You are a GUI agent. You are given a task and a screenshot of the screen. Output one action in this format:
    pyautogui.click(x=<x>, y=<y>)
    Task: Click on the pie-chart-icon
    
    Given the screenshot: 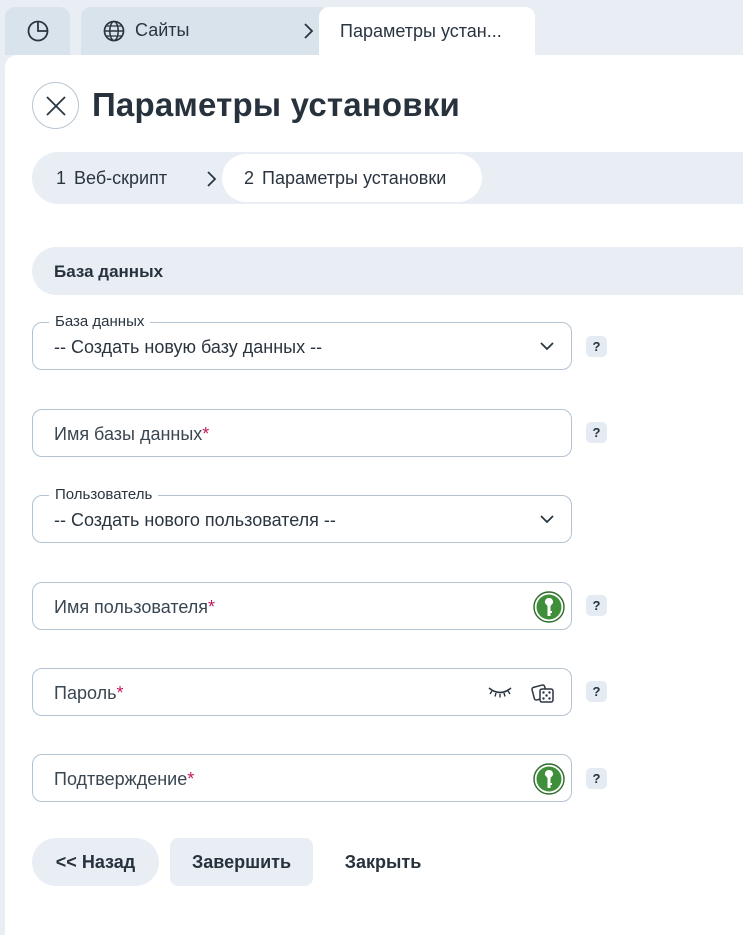 What is the action you would take?
    pyautogui.click(x=37, y=31)
    